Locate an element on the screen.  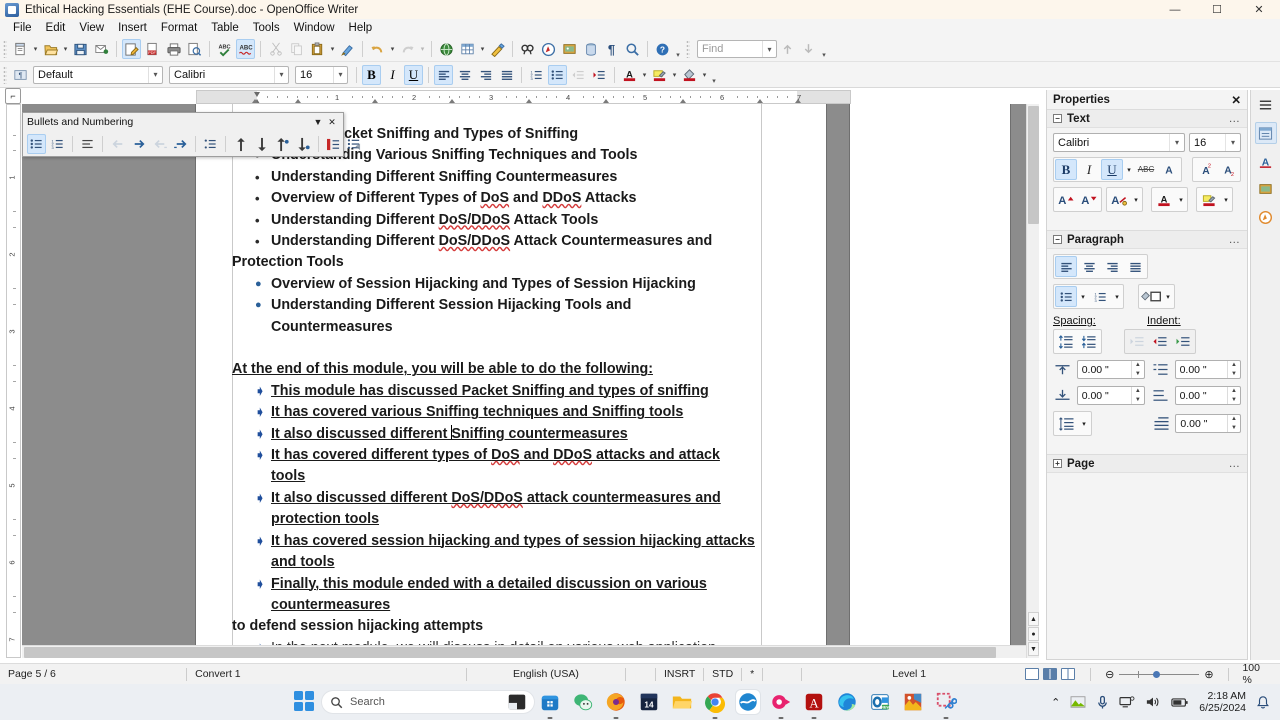
list-item-continuation: Countermeasures is located at coordinates (499, 327).